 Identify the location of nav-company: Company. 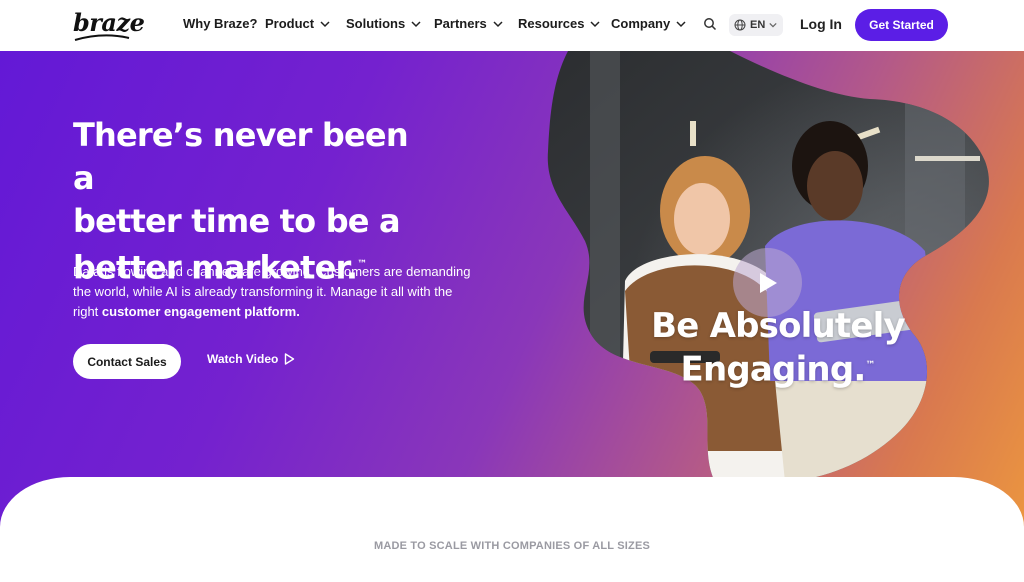
(648, 23).